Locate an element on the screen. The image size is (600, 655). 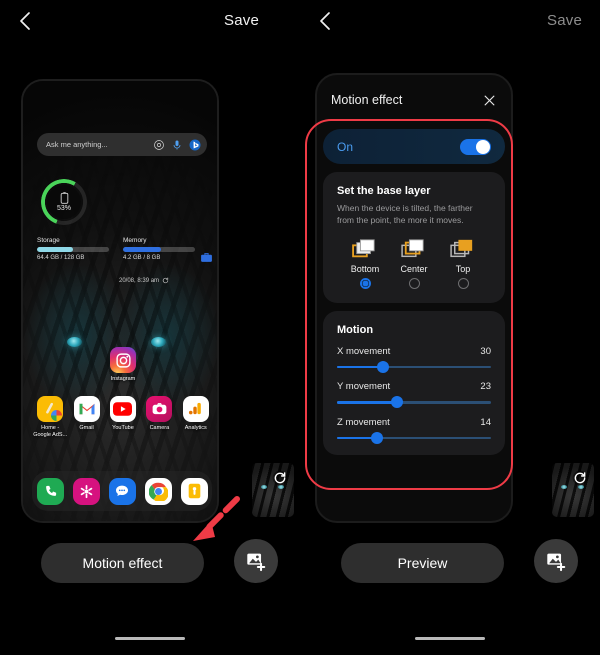
motion-title: Motion is located at coordinates (355, 329).